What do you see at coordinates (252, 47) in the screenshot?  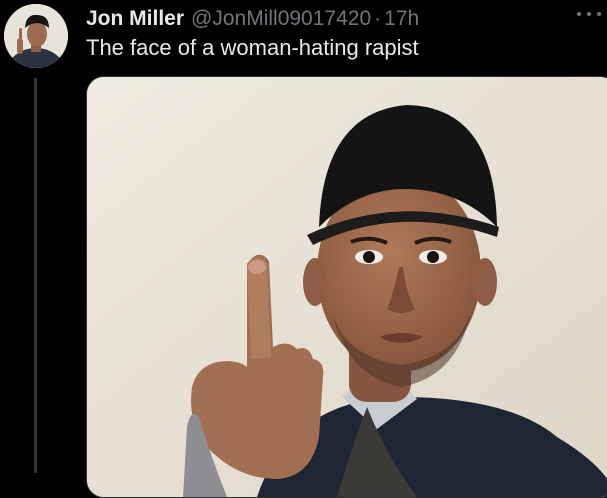 I see `tweet-text: The face of a woman-hating rapist` at bounding box center [252, 47].